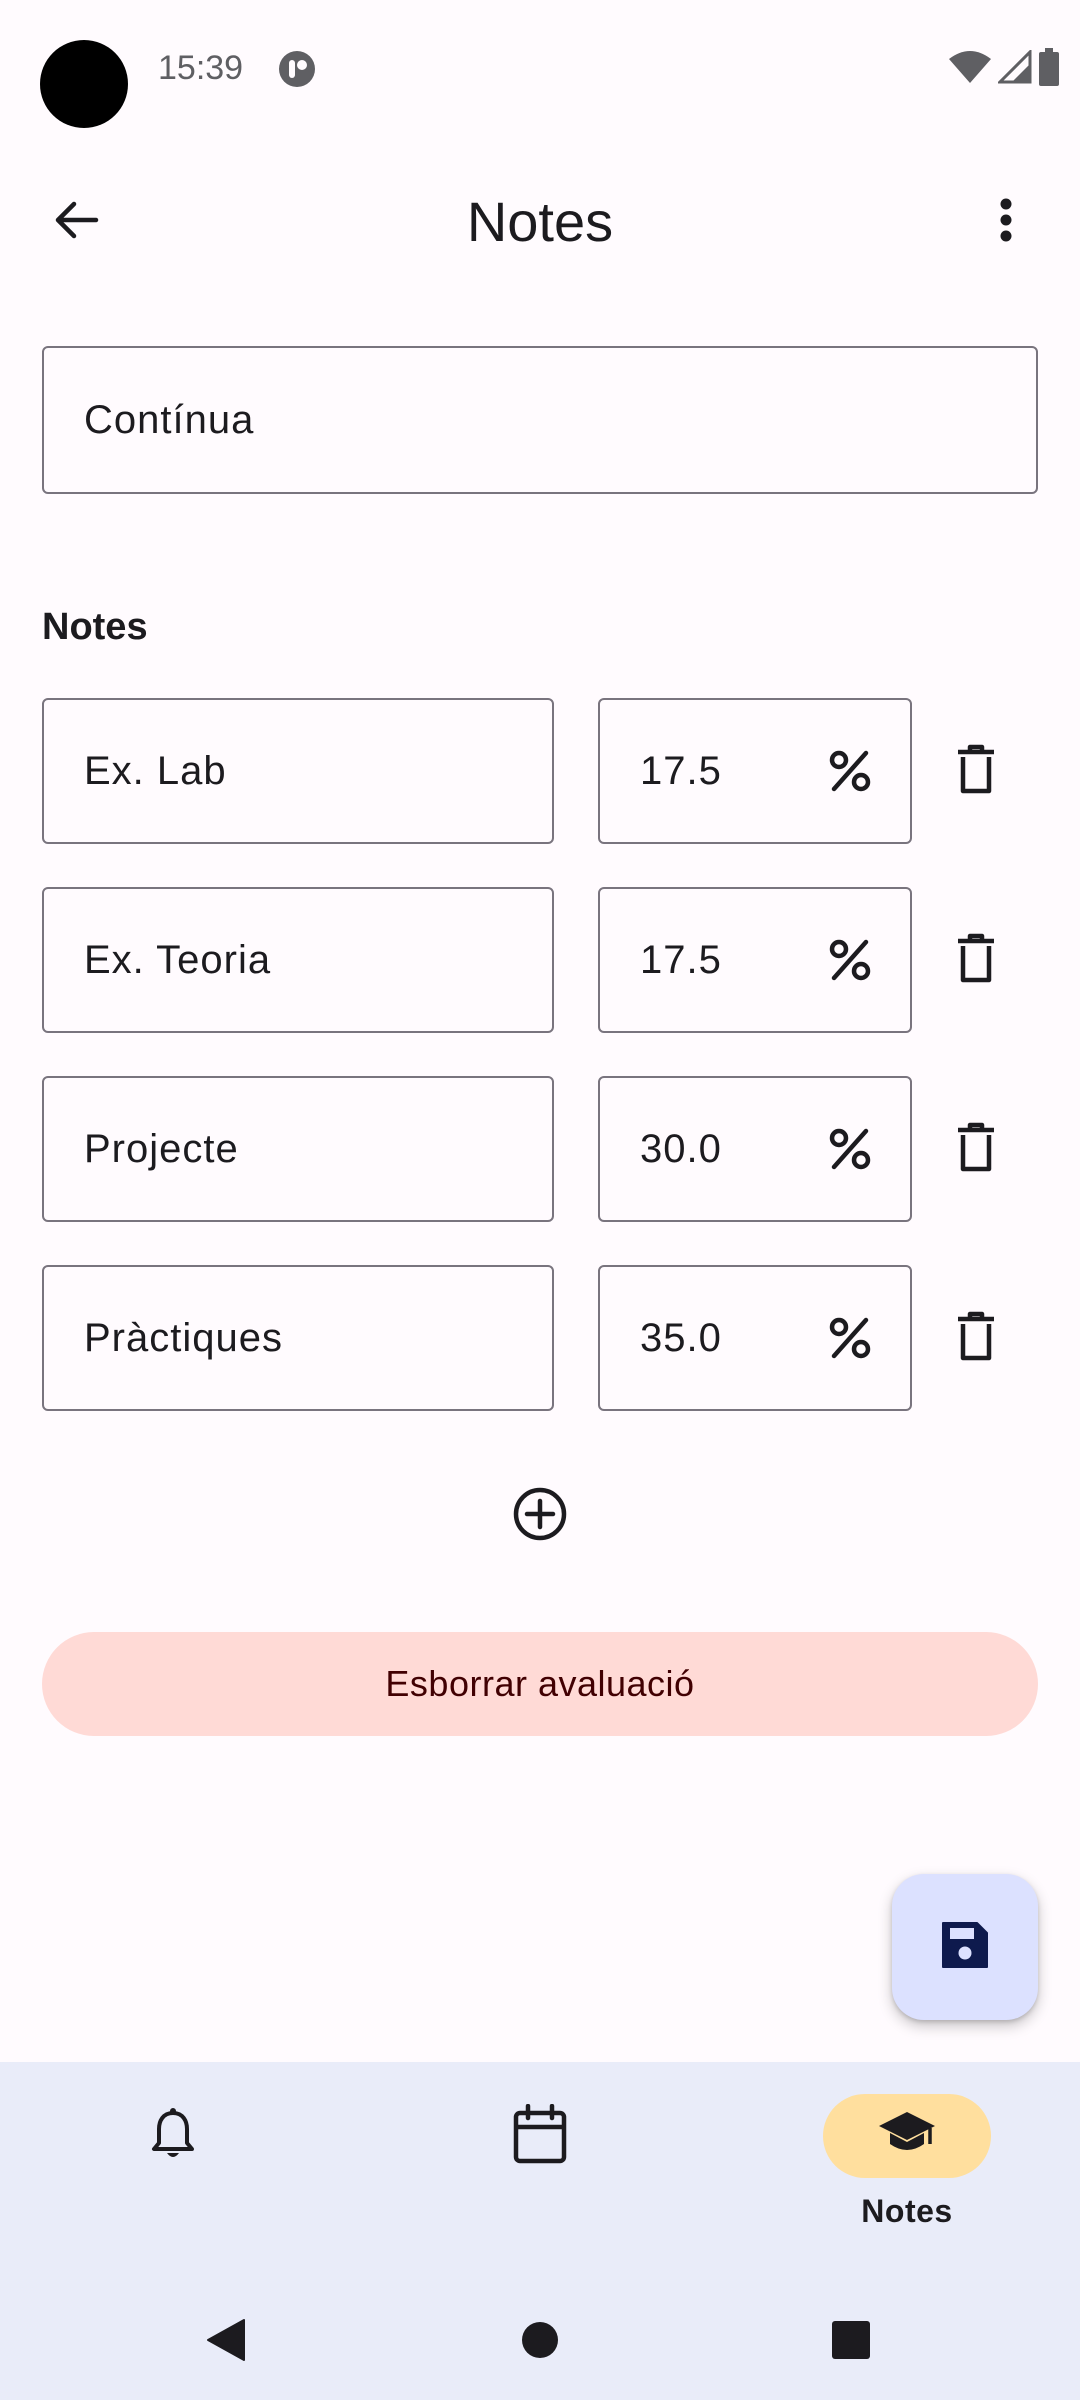 This screenshot has height=2400, width=1080. I want to click on graduation-cap-icon, so click(907, 2136).